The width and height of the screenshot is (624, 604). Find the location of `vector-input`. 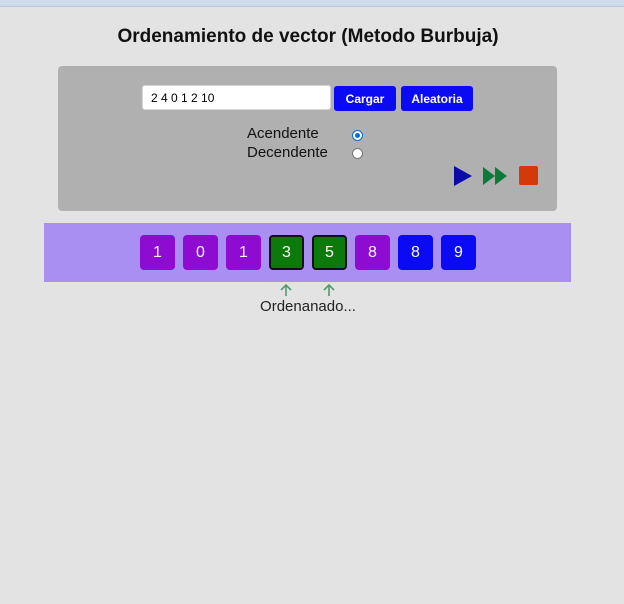

vector-input is located at coordinates (236, 97).